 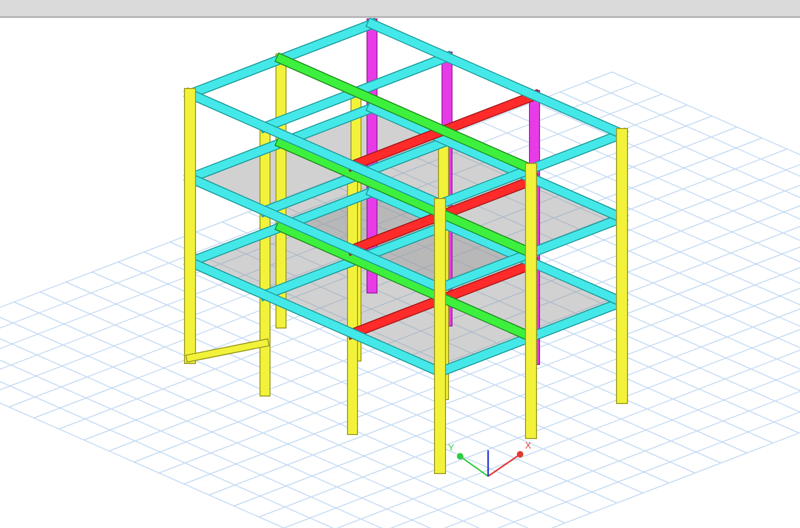 I want to click on axis-label: X, so click(x=528, y=445).